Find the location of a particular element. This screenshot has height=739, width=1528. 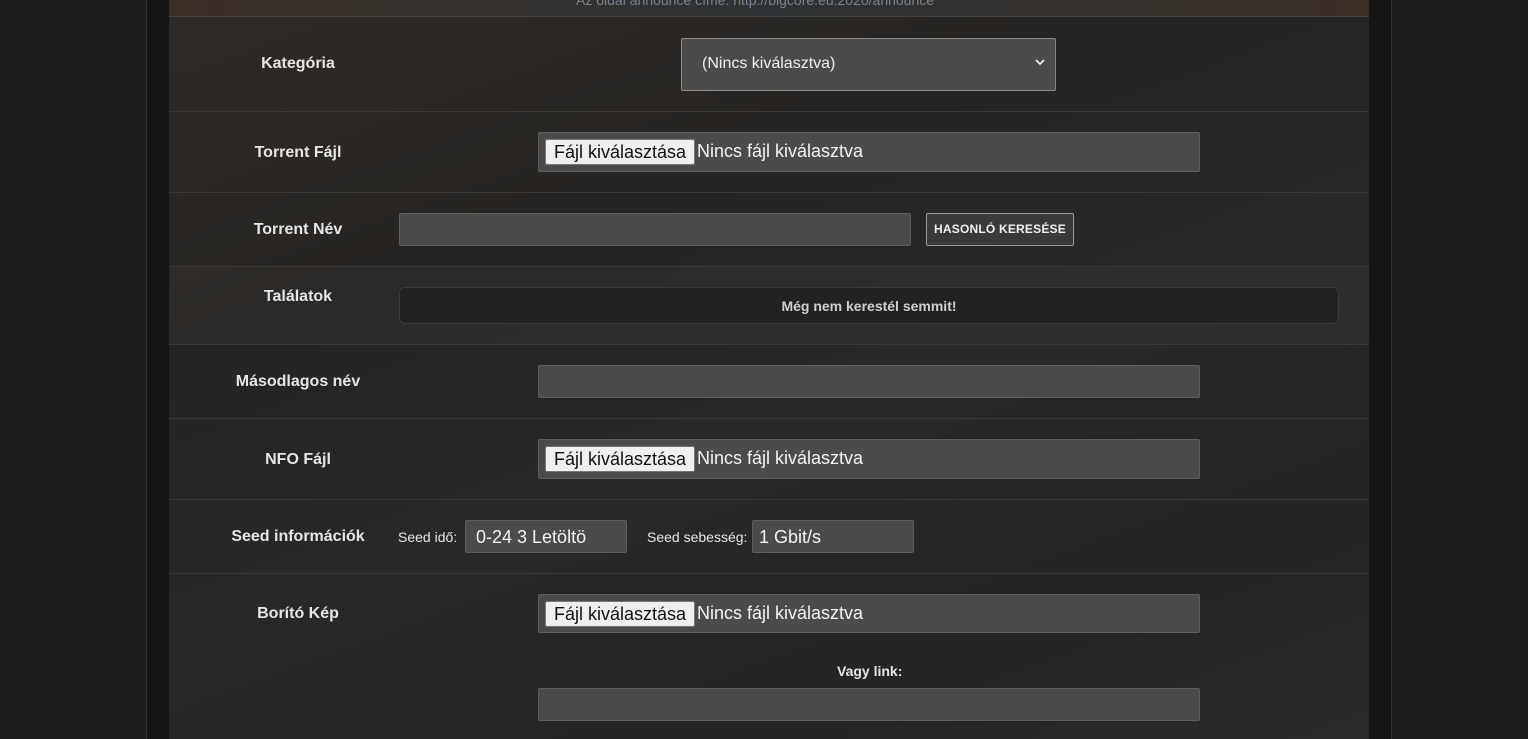

torrent-file-choose-button: Fájl kiválasztása is located at coordinates (620, 152).